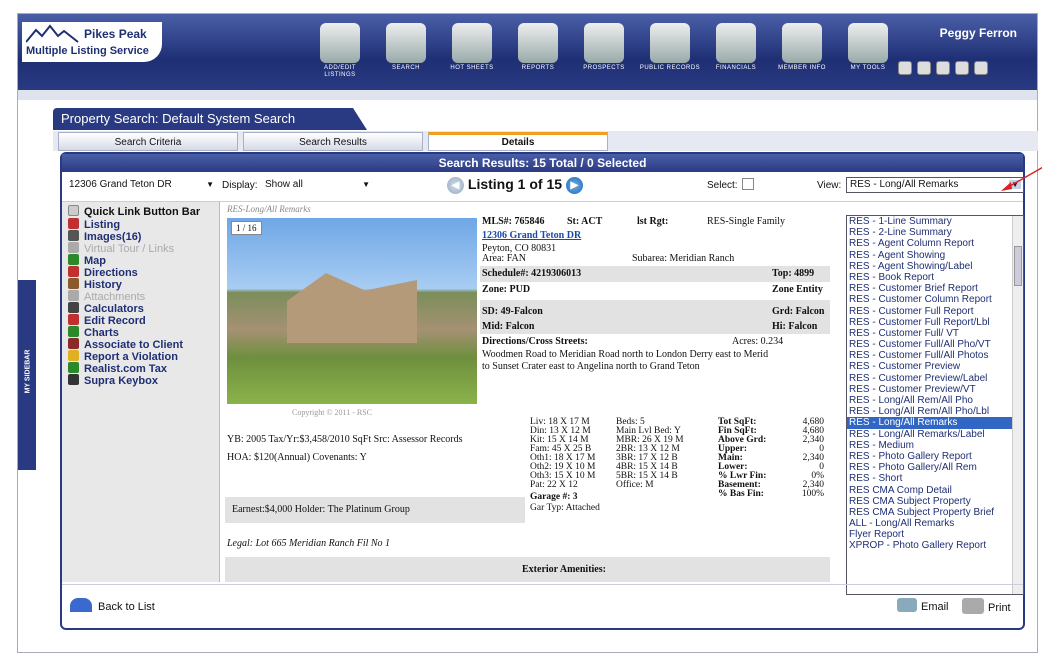 This screenshot has width=1042, height=663. Describe the element at coordinates (758, 341) in the screenshot. I see `acres: Acres: 0.234` at that location.